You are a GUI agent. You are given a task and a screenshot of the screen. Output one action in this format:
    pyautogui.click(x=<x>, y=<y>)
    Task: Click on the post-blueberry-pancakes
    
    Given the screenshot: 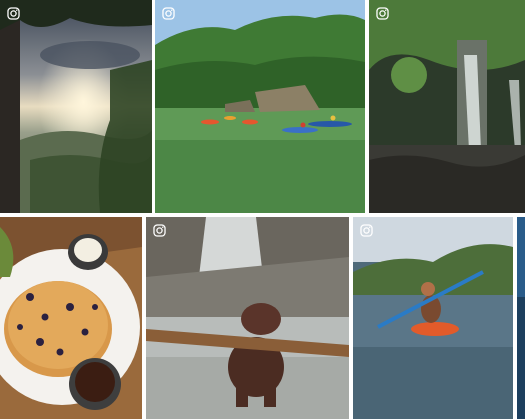 What is the action you would take?
    pyautogui.click(x=71, y=318)
    